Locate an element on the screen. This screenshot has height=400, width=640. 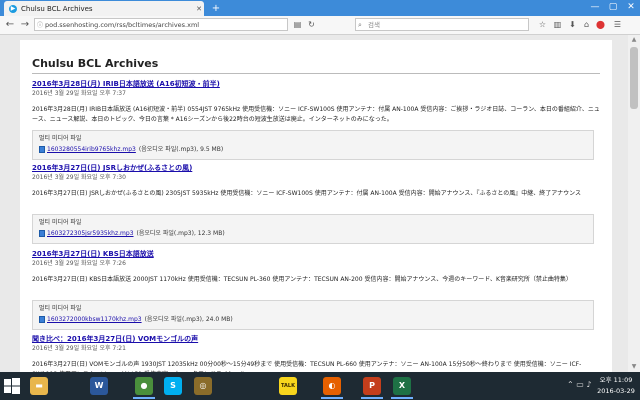
entry-title-link: 2016年3月27日(日) KBS日本語放送 is located at coordinates (316, 254).